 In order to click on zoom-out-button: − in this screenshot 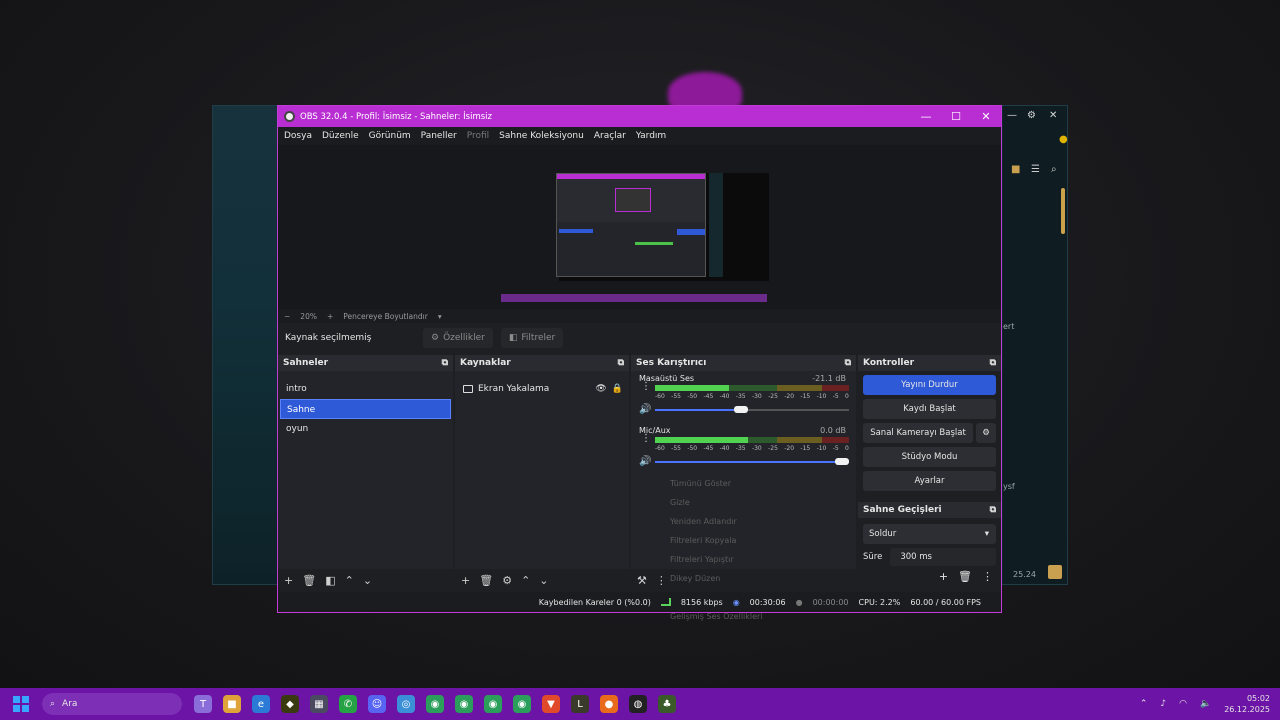, I will do `click(287, 316)`.